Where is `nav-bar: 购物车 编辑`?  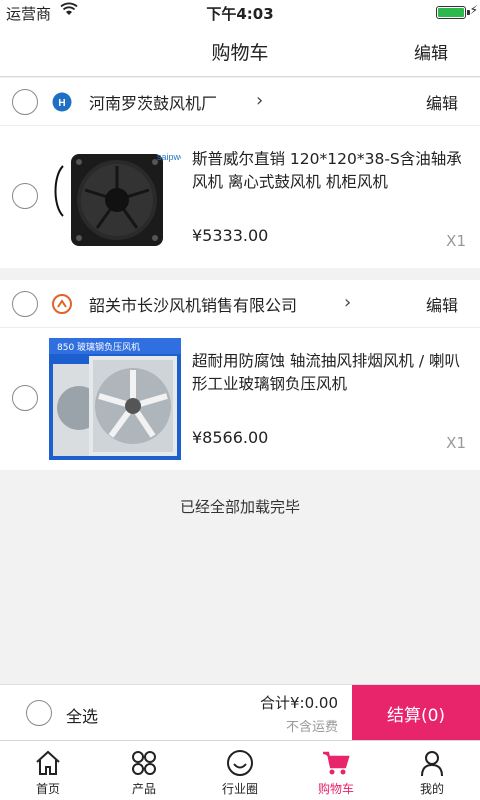
nav-bar: 购物车 编辑 is located at coordinates (240, 50).